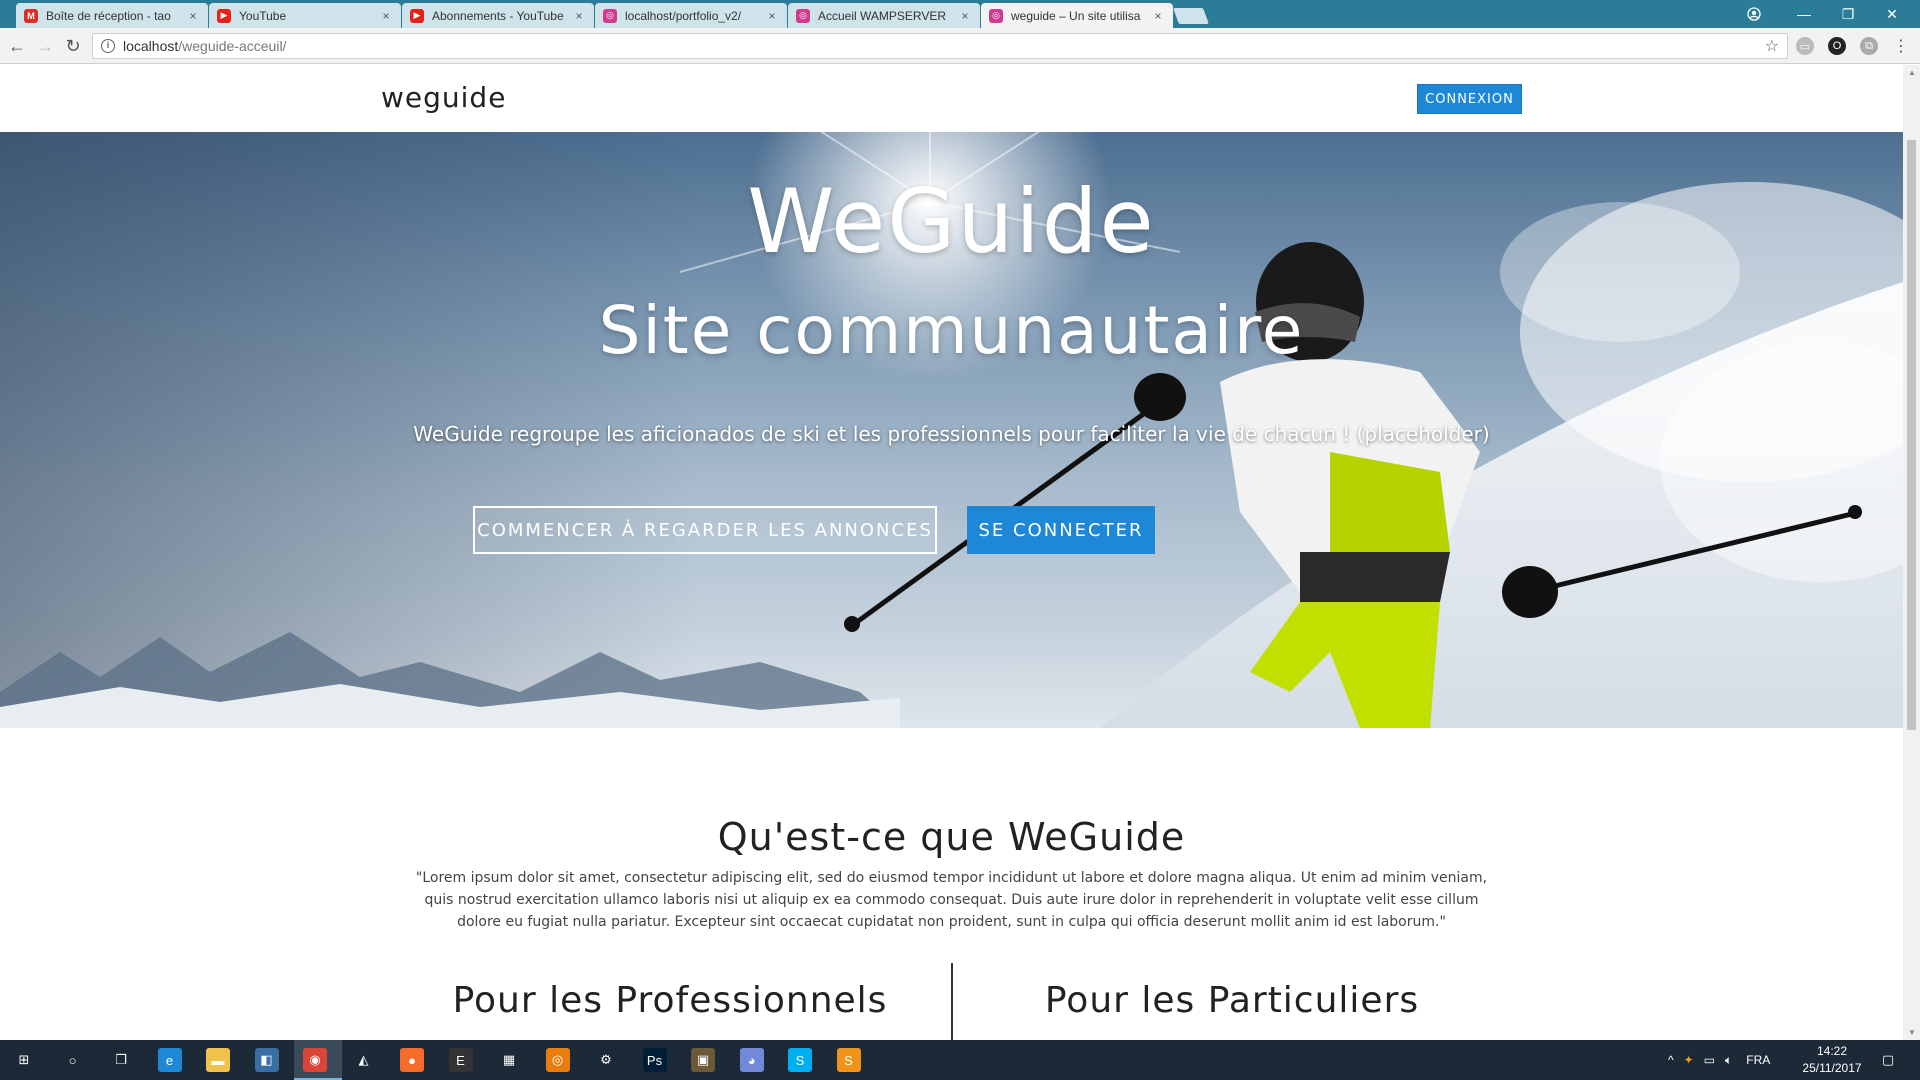  I want to click on reload-icon: ↻, so click(73, 46).